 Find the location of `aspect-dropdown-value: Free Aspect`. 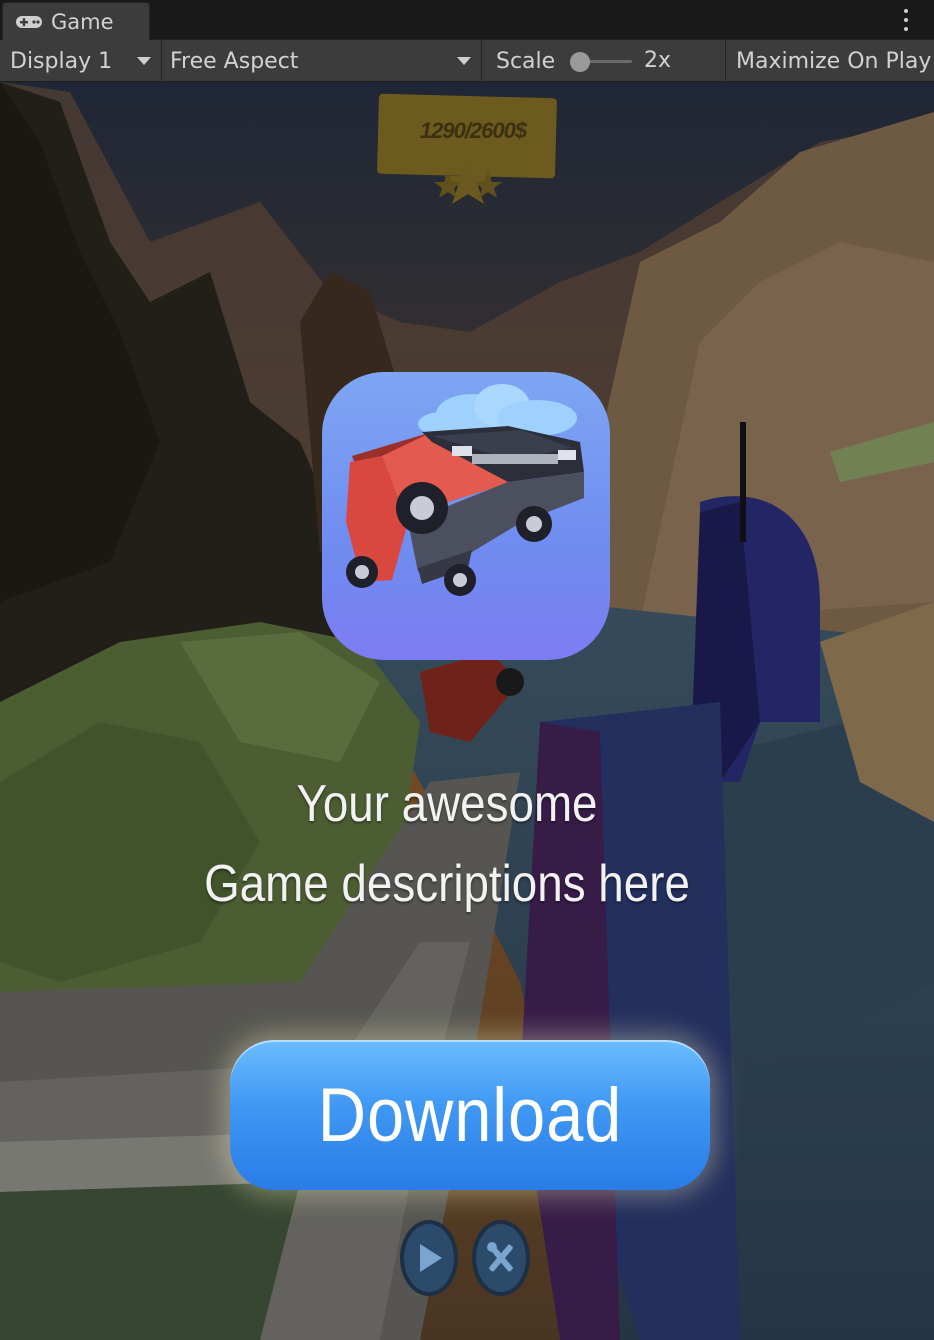

aspect-dropdown-value: Free Aspect is located at coordinates (234, 61).